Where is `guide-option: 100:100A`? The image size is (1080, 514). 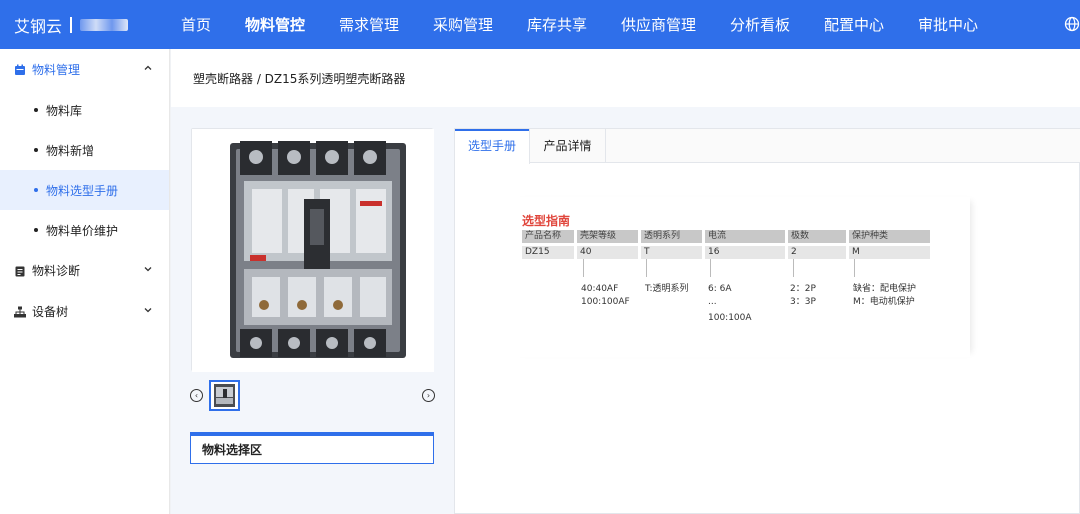 guide-option: 100:100A is located at coordinates (730, 318).